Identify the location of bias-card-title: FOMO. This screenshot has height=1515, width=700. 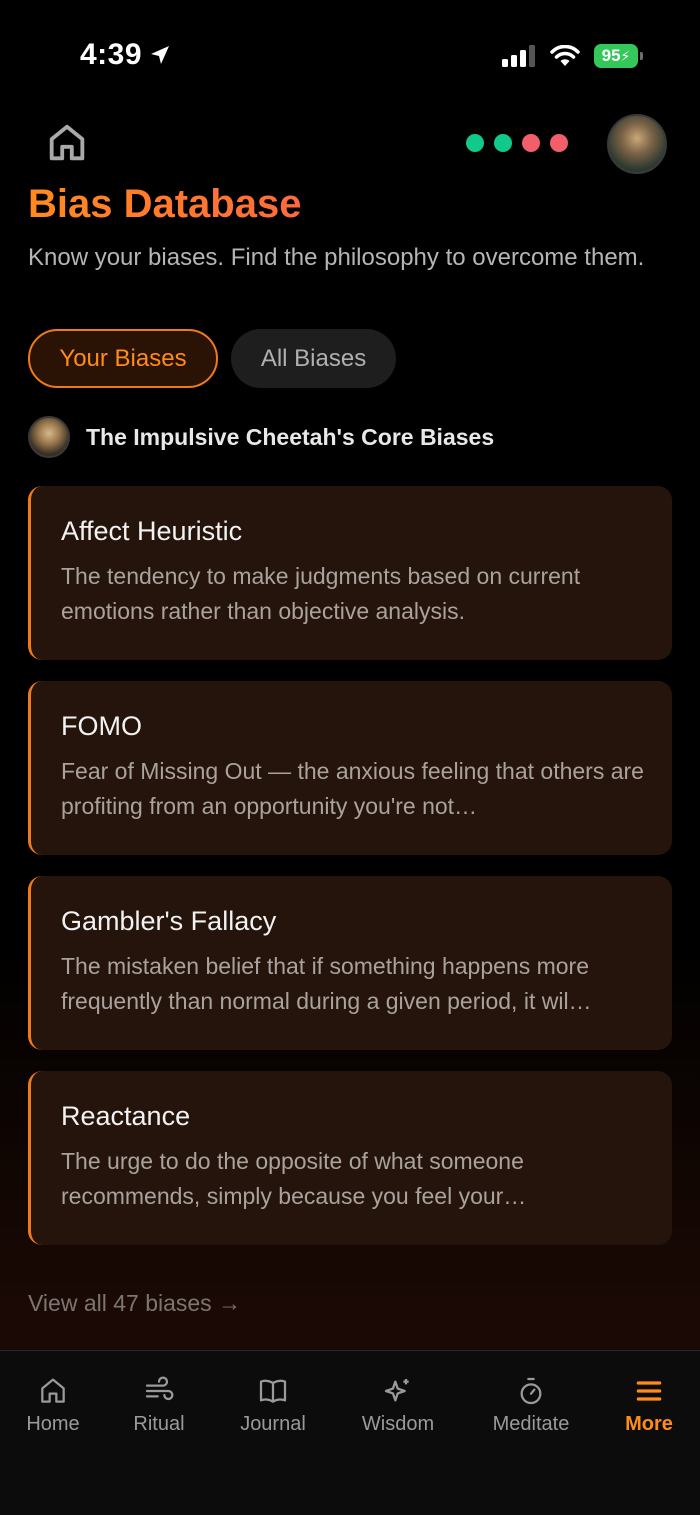
(101, 726).